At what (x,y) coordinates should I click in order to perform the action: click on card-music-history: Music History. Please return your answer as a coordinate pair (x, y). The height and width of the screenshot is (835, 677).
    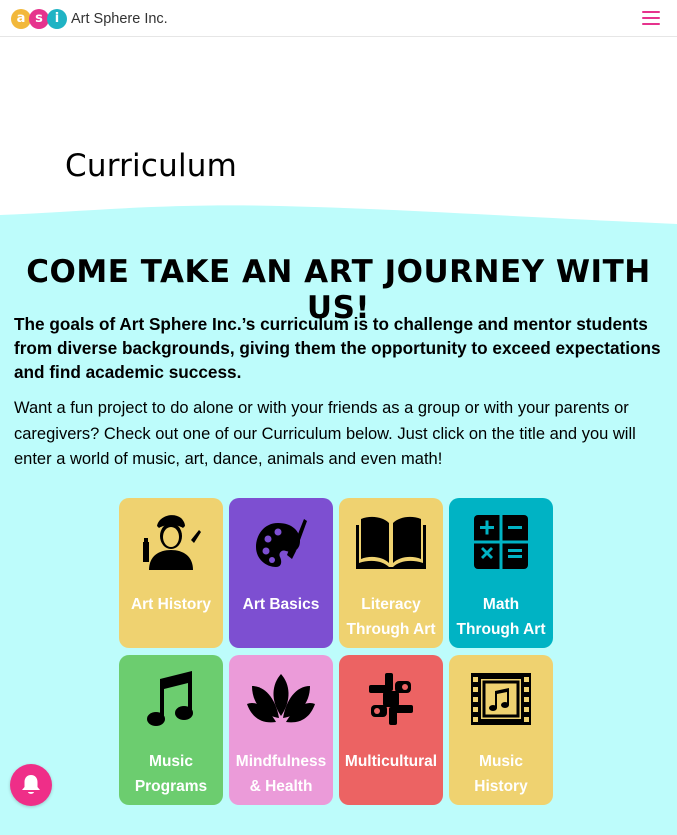
    Looking at the image, I should click on (501, 730).